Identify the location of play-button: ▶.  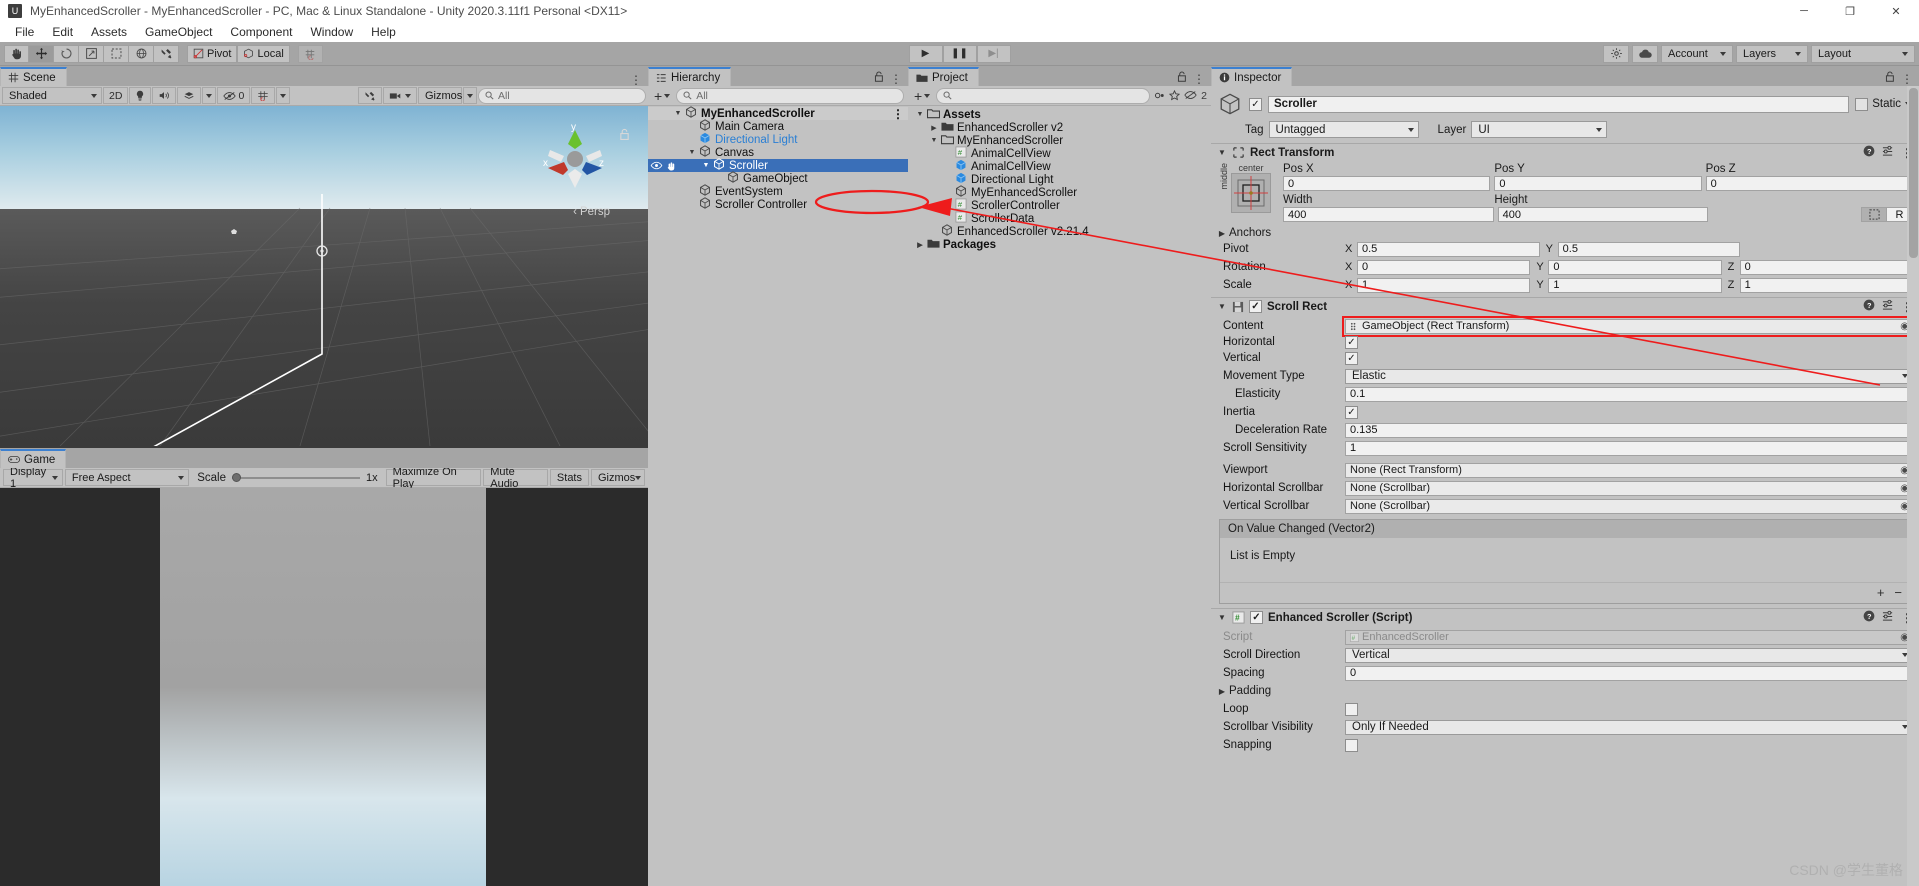
(925, 53).